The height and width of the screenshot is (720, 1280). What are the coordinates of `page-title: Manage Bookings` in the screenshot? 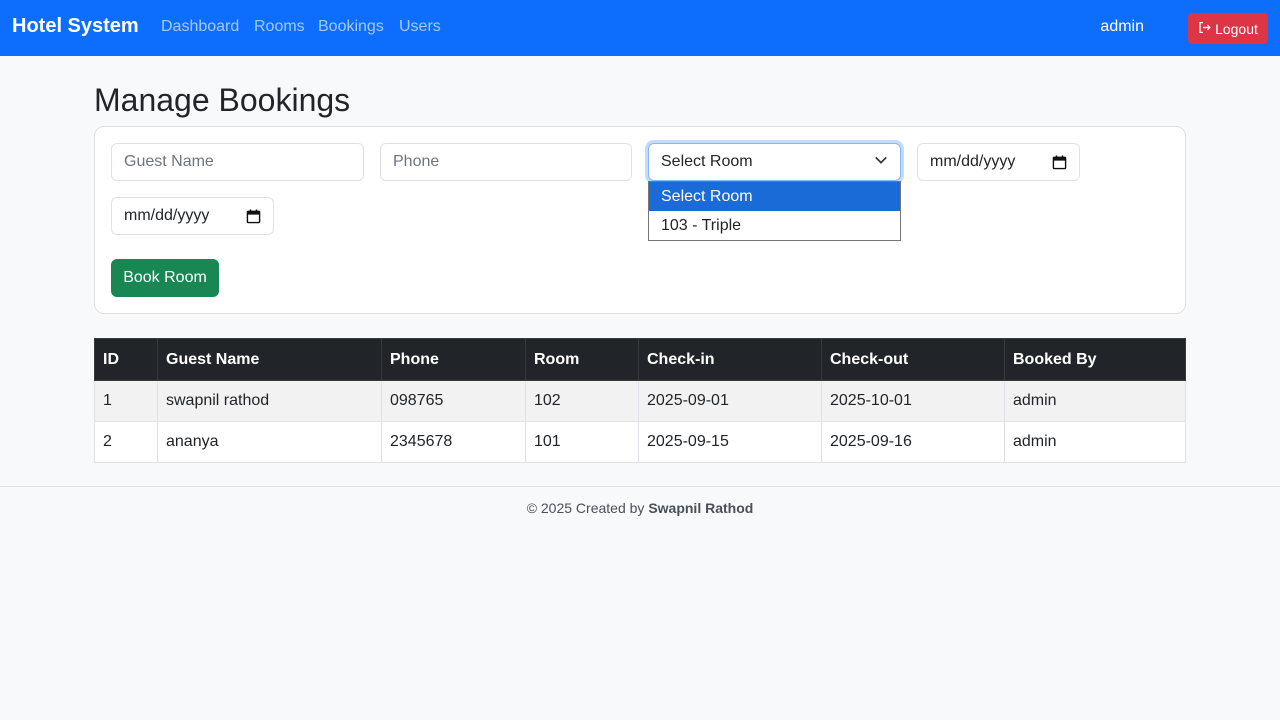 It's located at (222, 100).